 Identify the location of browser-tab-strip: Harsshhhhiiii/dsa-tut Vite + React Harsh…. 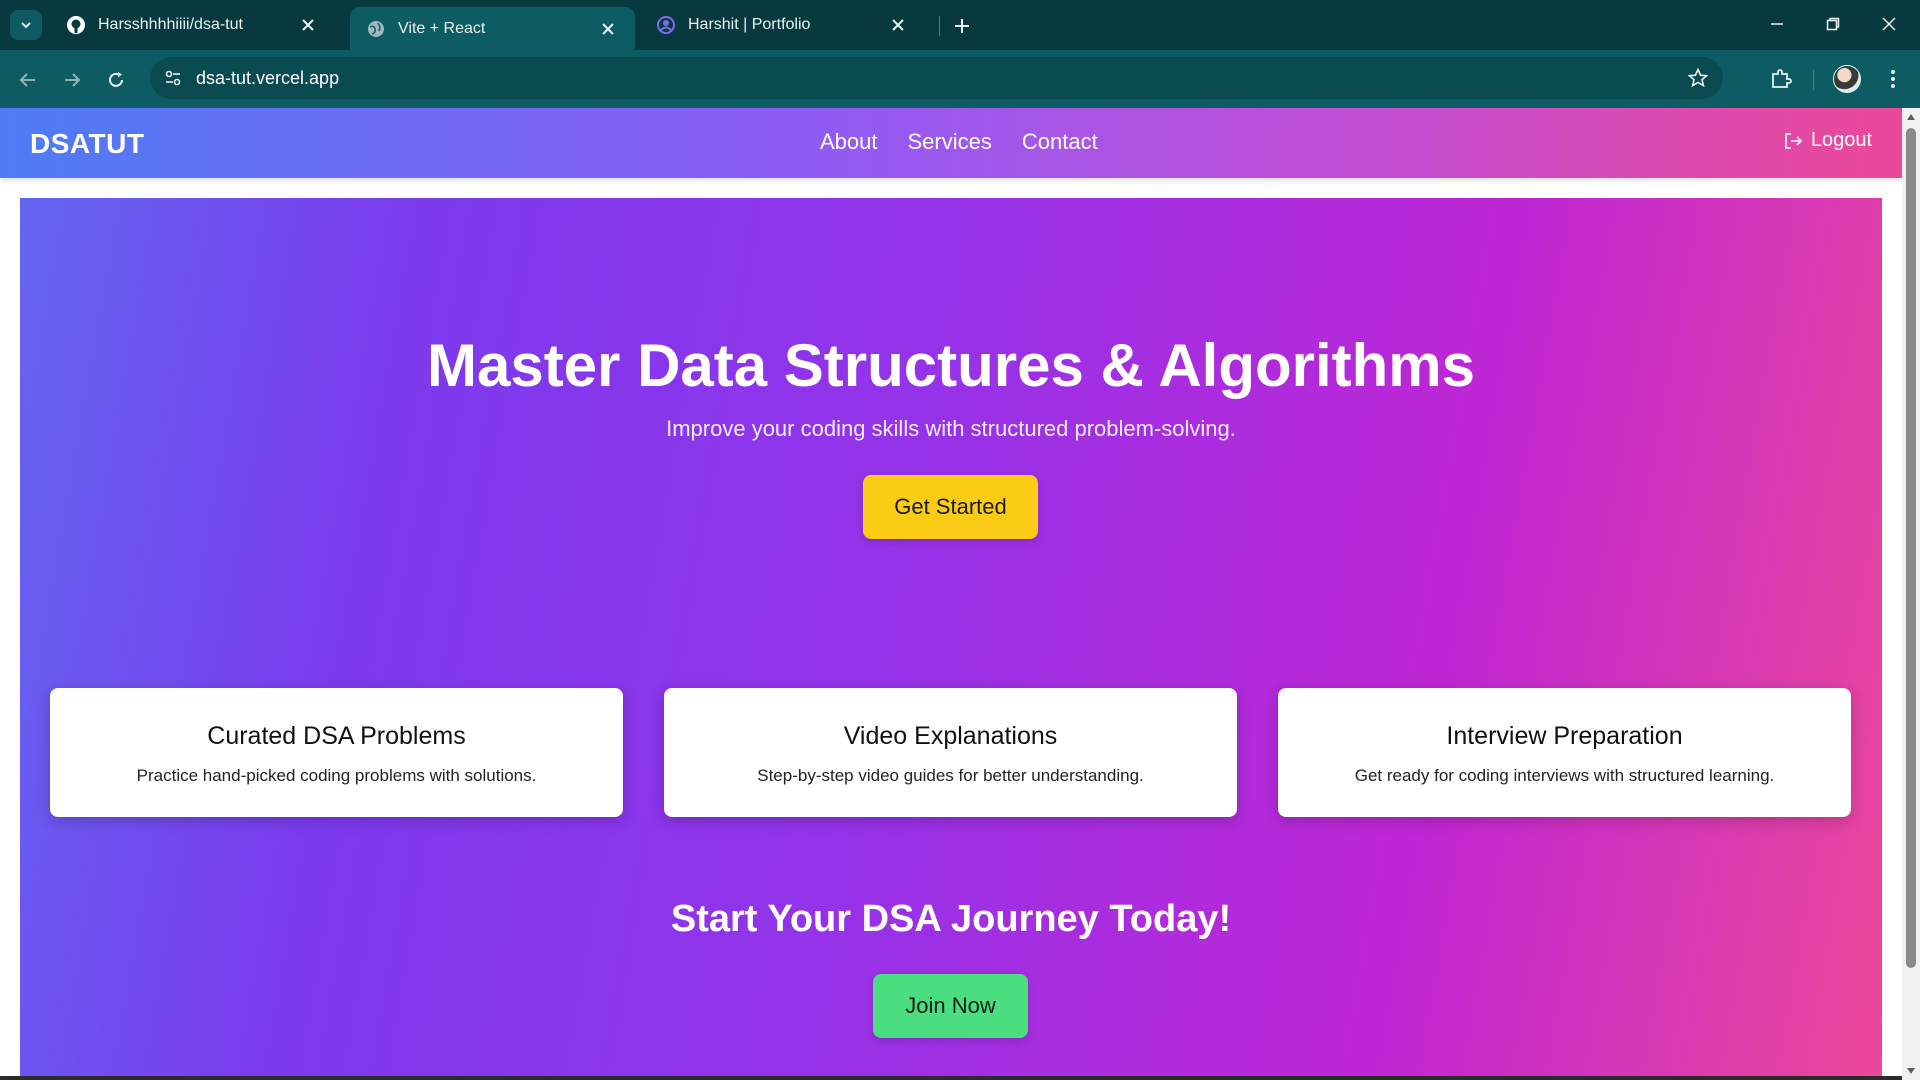
(960, 25).